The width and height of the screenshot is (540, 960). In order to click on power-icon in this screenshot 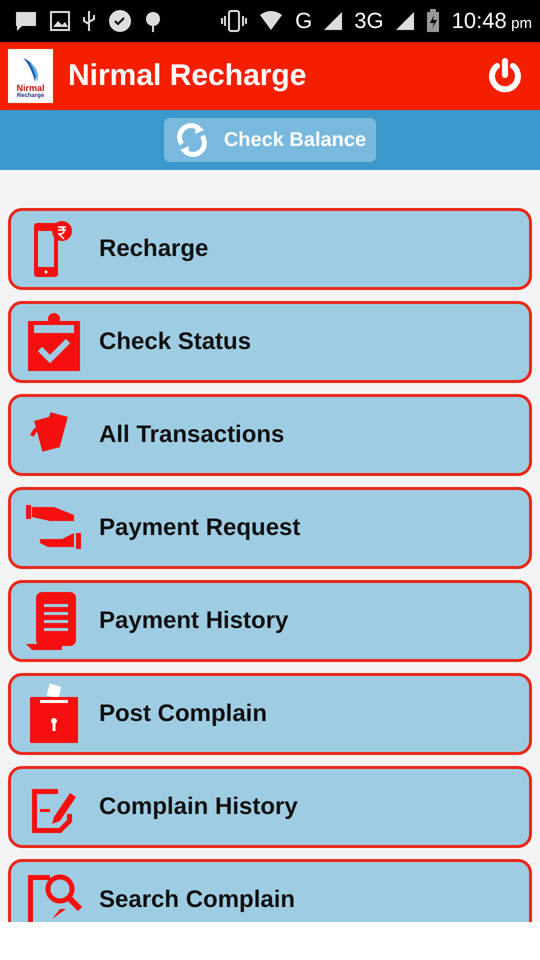, I will do `click(505, 76)`.